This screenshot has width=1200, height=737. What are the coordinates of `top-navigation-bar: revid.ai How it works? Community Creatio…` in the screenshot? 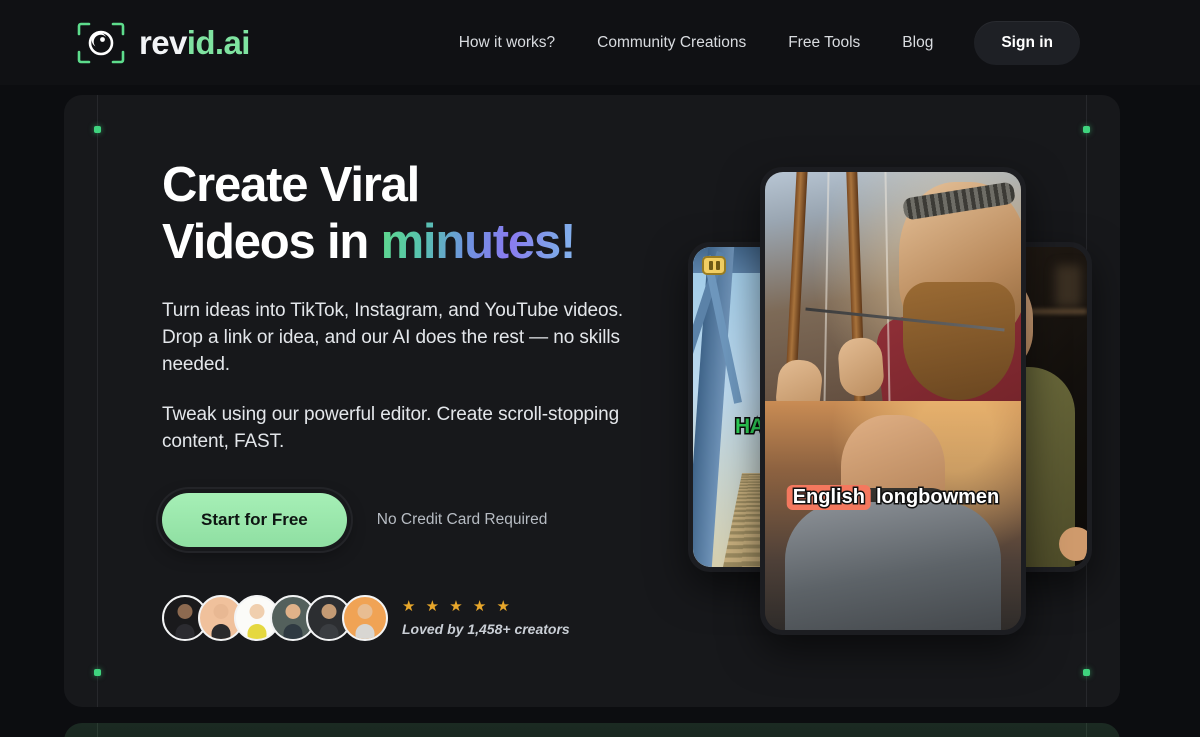 It's located at (600, 42).